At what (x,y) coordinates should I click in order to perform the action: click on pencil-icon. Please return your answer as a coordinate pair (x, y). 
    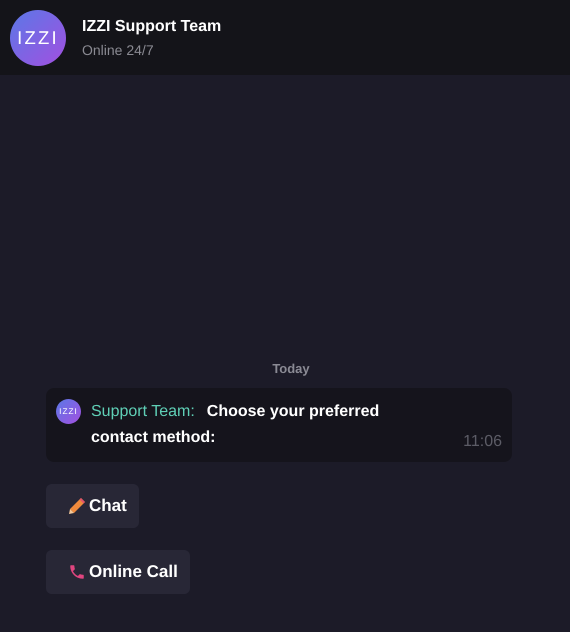
    Looking at the image, I should click on (77, 506).